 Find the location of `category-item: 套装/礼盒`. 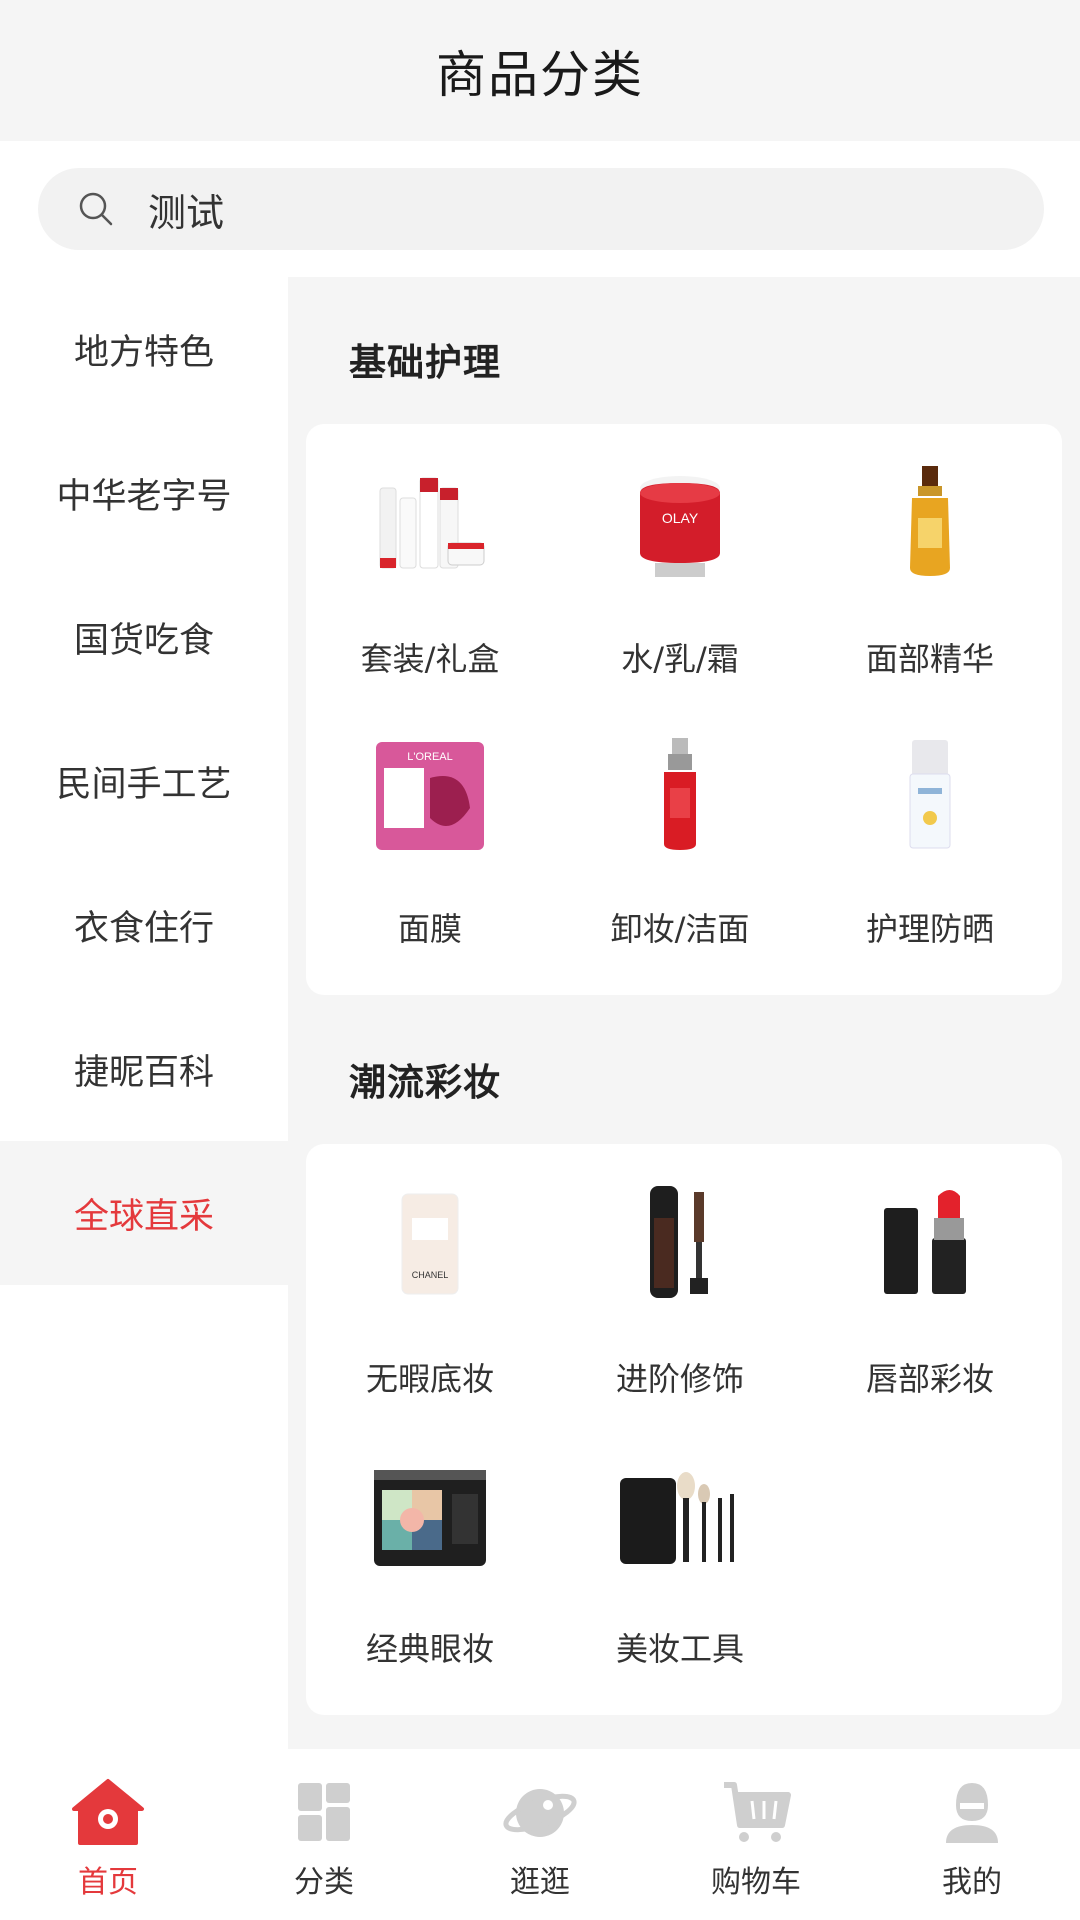

category-item: 套装/礼盒 is located at coordinates (430, 554).